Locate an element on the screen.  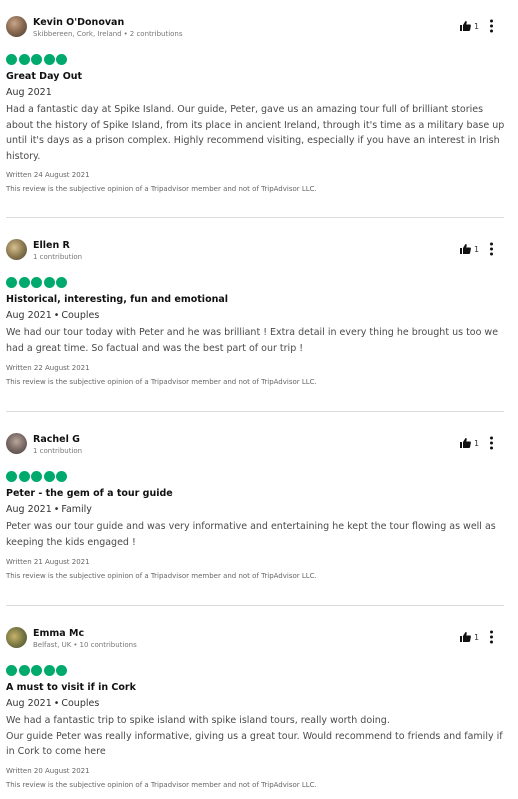
trip-type: Family is located at coordinates (76, 509).